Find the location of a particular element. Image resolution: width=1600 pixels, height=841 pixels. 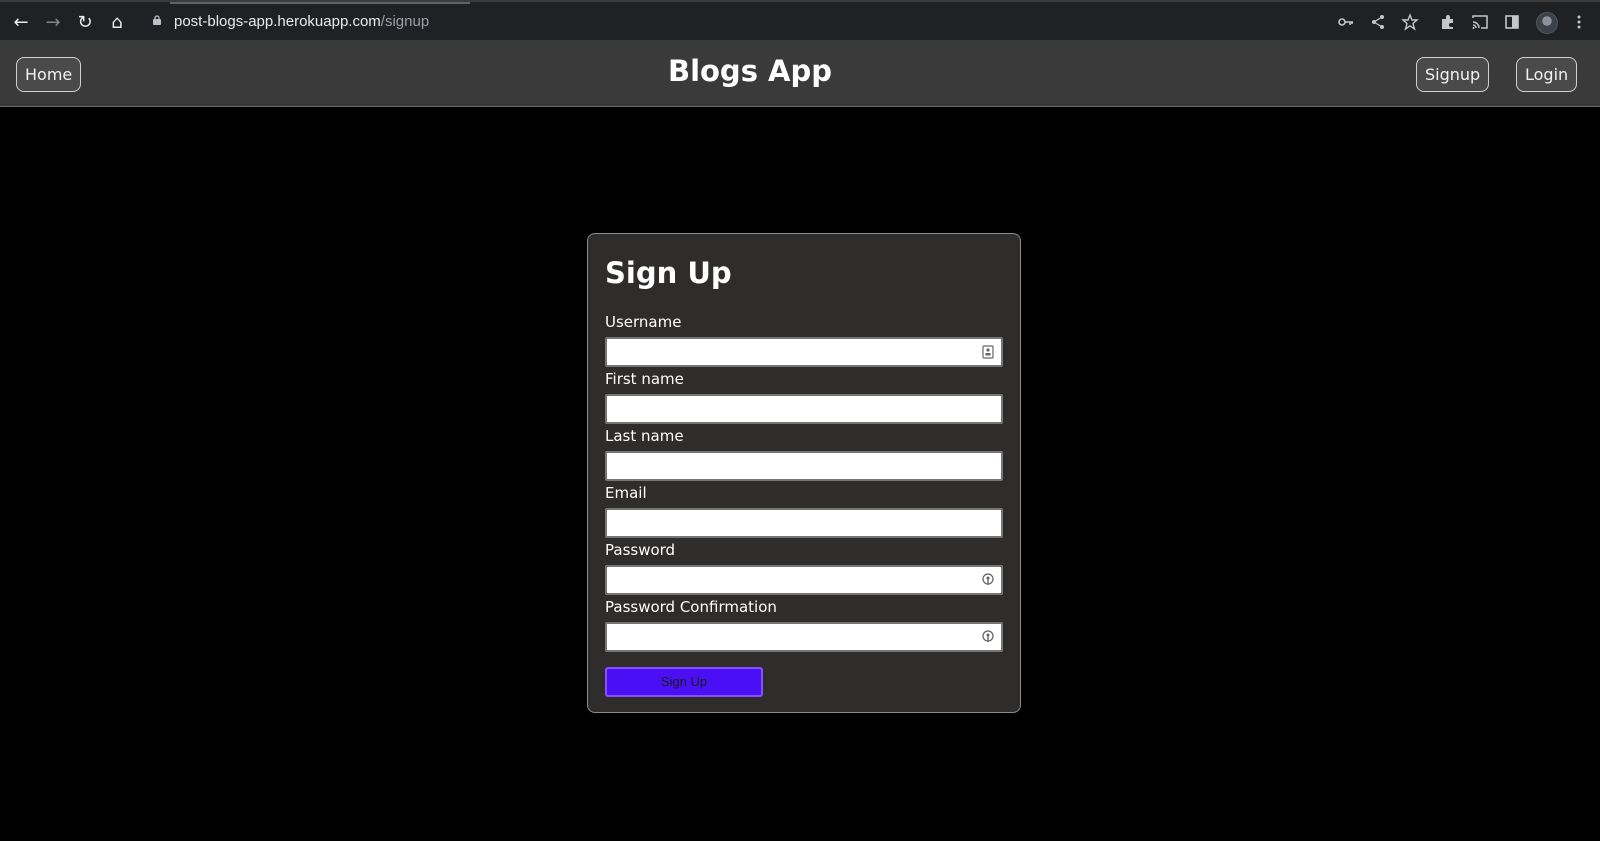

home-icon: ⌂ is located at coordinates (117, 23).